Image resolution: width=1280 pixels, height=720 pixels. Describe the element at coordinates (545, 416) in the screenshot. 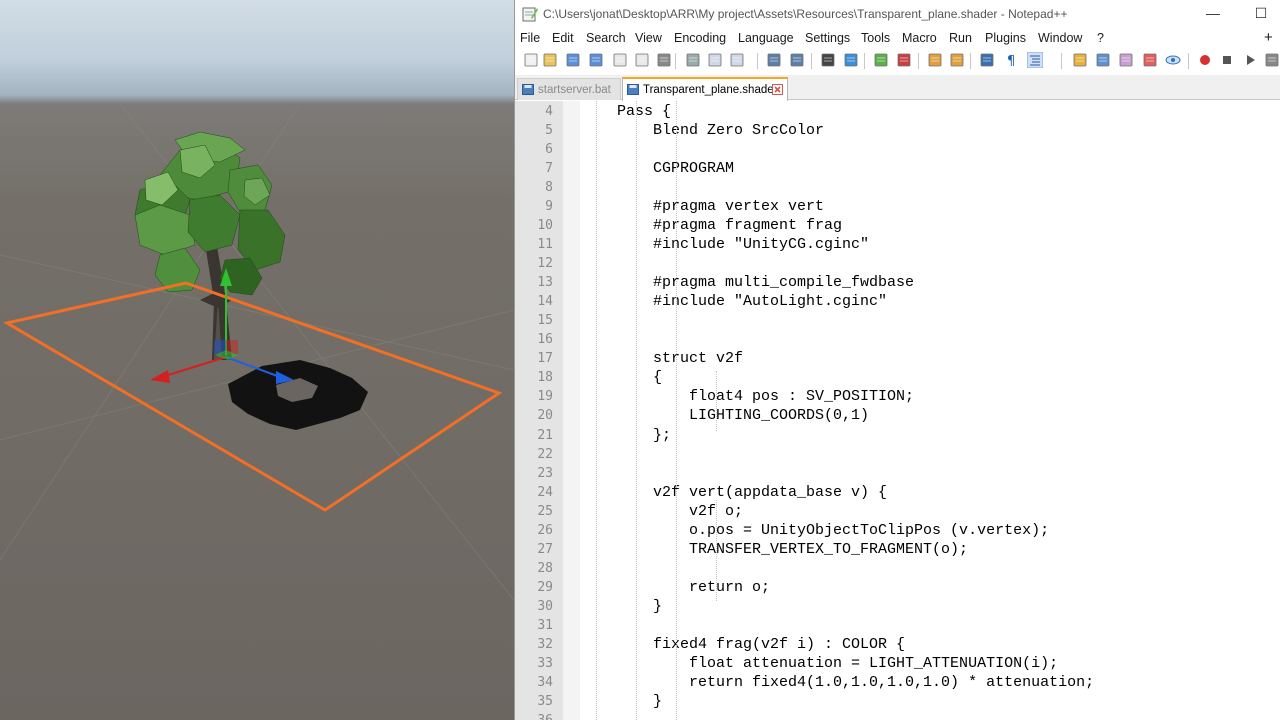

I see `line-number: 20` at that location.